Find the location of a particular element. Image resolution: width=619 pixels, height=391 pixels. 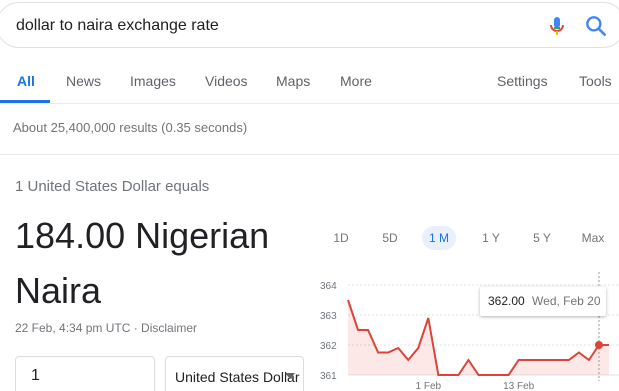

tab-all: All is located at coordinates (26, 81).